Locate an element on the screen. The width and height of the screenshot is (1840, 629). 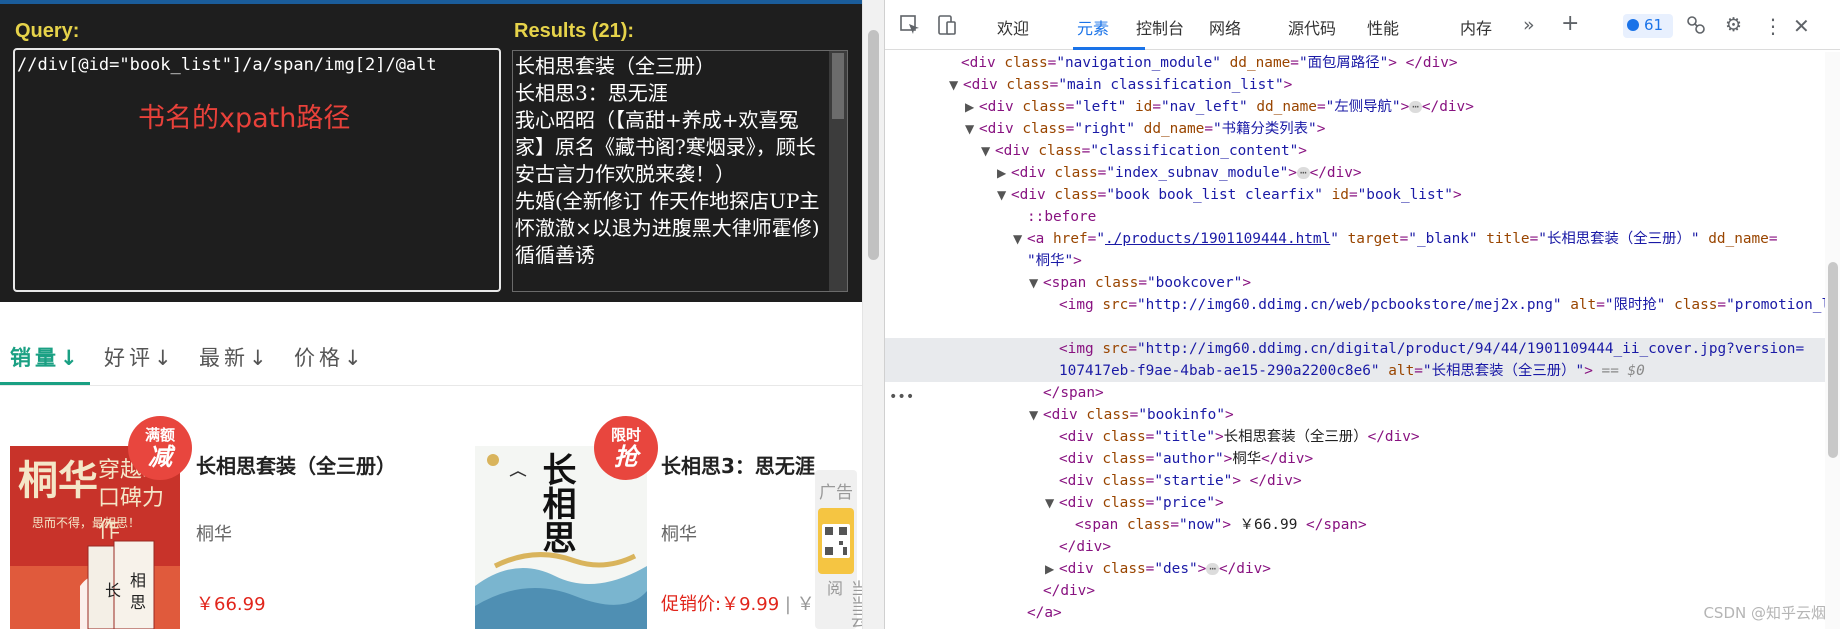
dom-node: <div class="title">长相思套装（全三册）</div> is located at coordinates (1355, 437).